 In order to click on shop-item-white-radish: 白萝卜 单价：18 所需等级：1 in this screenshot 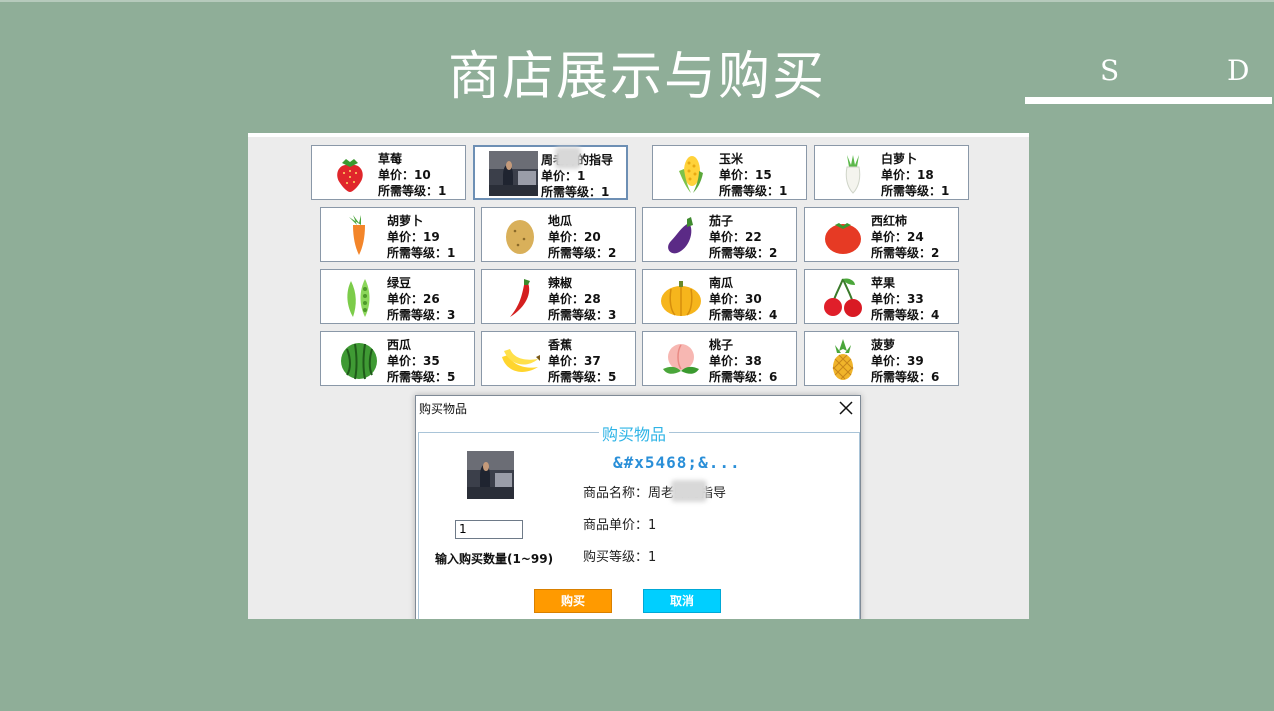, I will do `click(891, 172)`.